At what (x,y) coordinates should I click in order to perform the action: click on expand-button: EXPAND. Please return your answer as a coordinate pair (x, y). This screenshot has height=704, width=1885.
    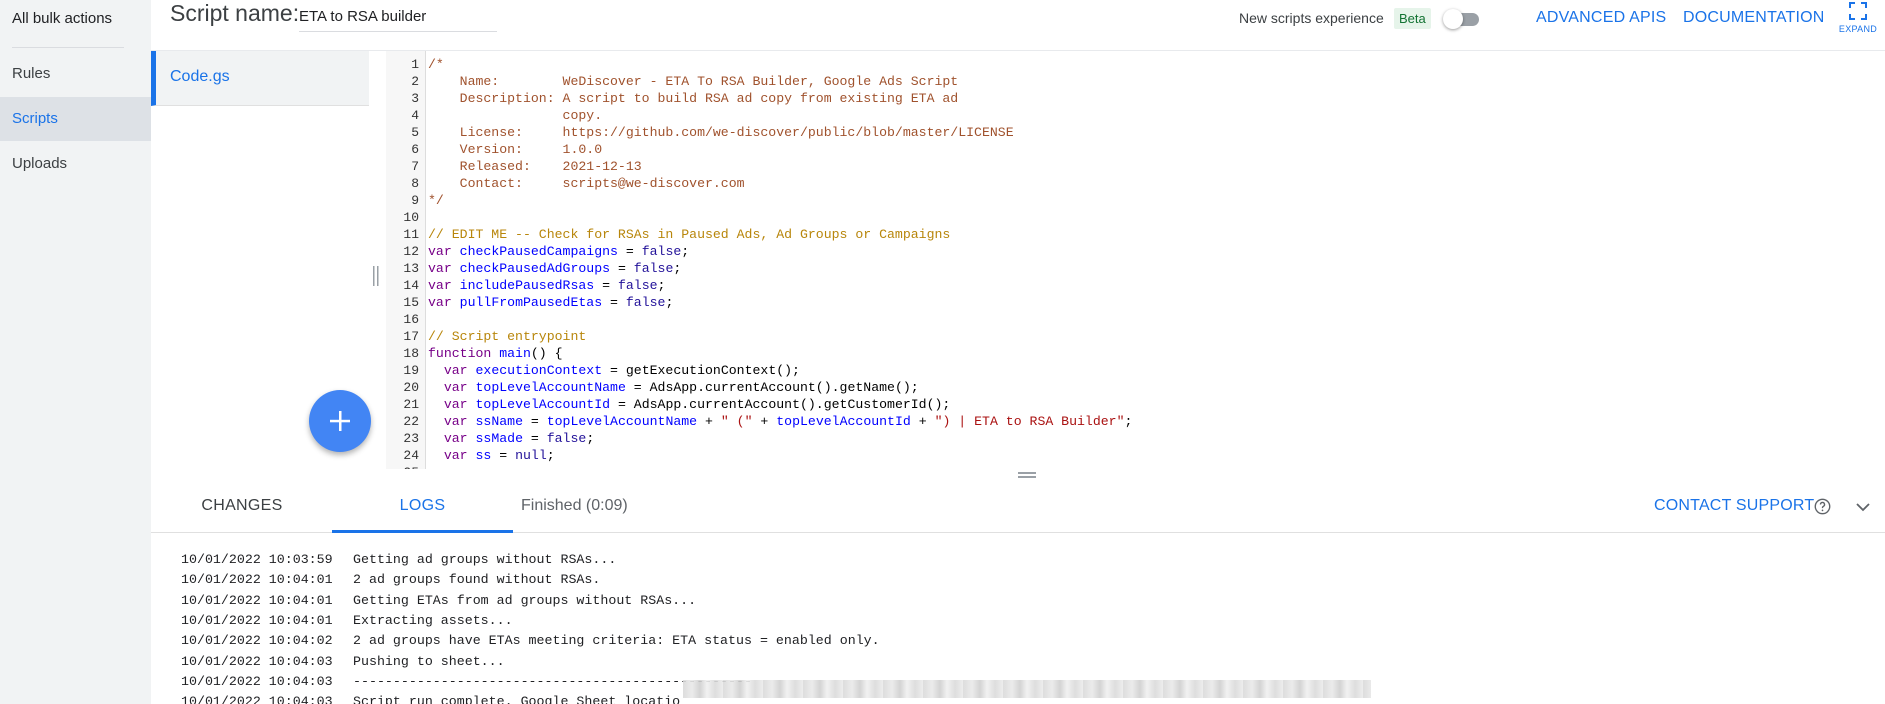
    Looking at the image, I should click on (1858, 21).